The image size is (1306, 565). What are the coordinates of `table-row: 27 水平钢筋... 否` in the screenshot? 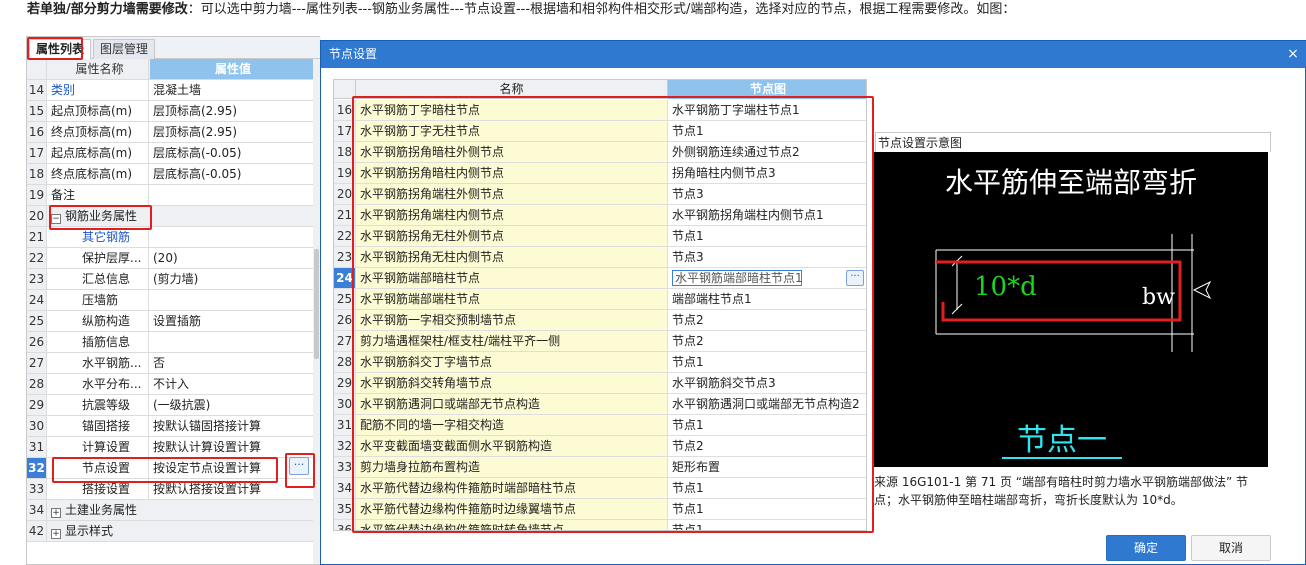 It's located at (170, 363).